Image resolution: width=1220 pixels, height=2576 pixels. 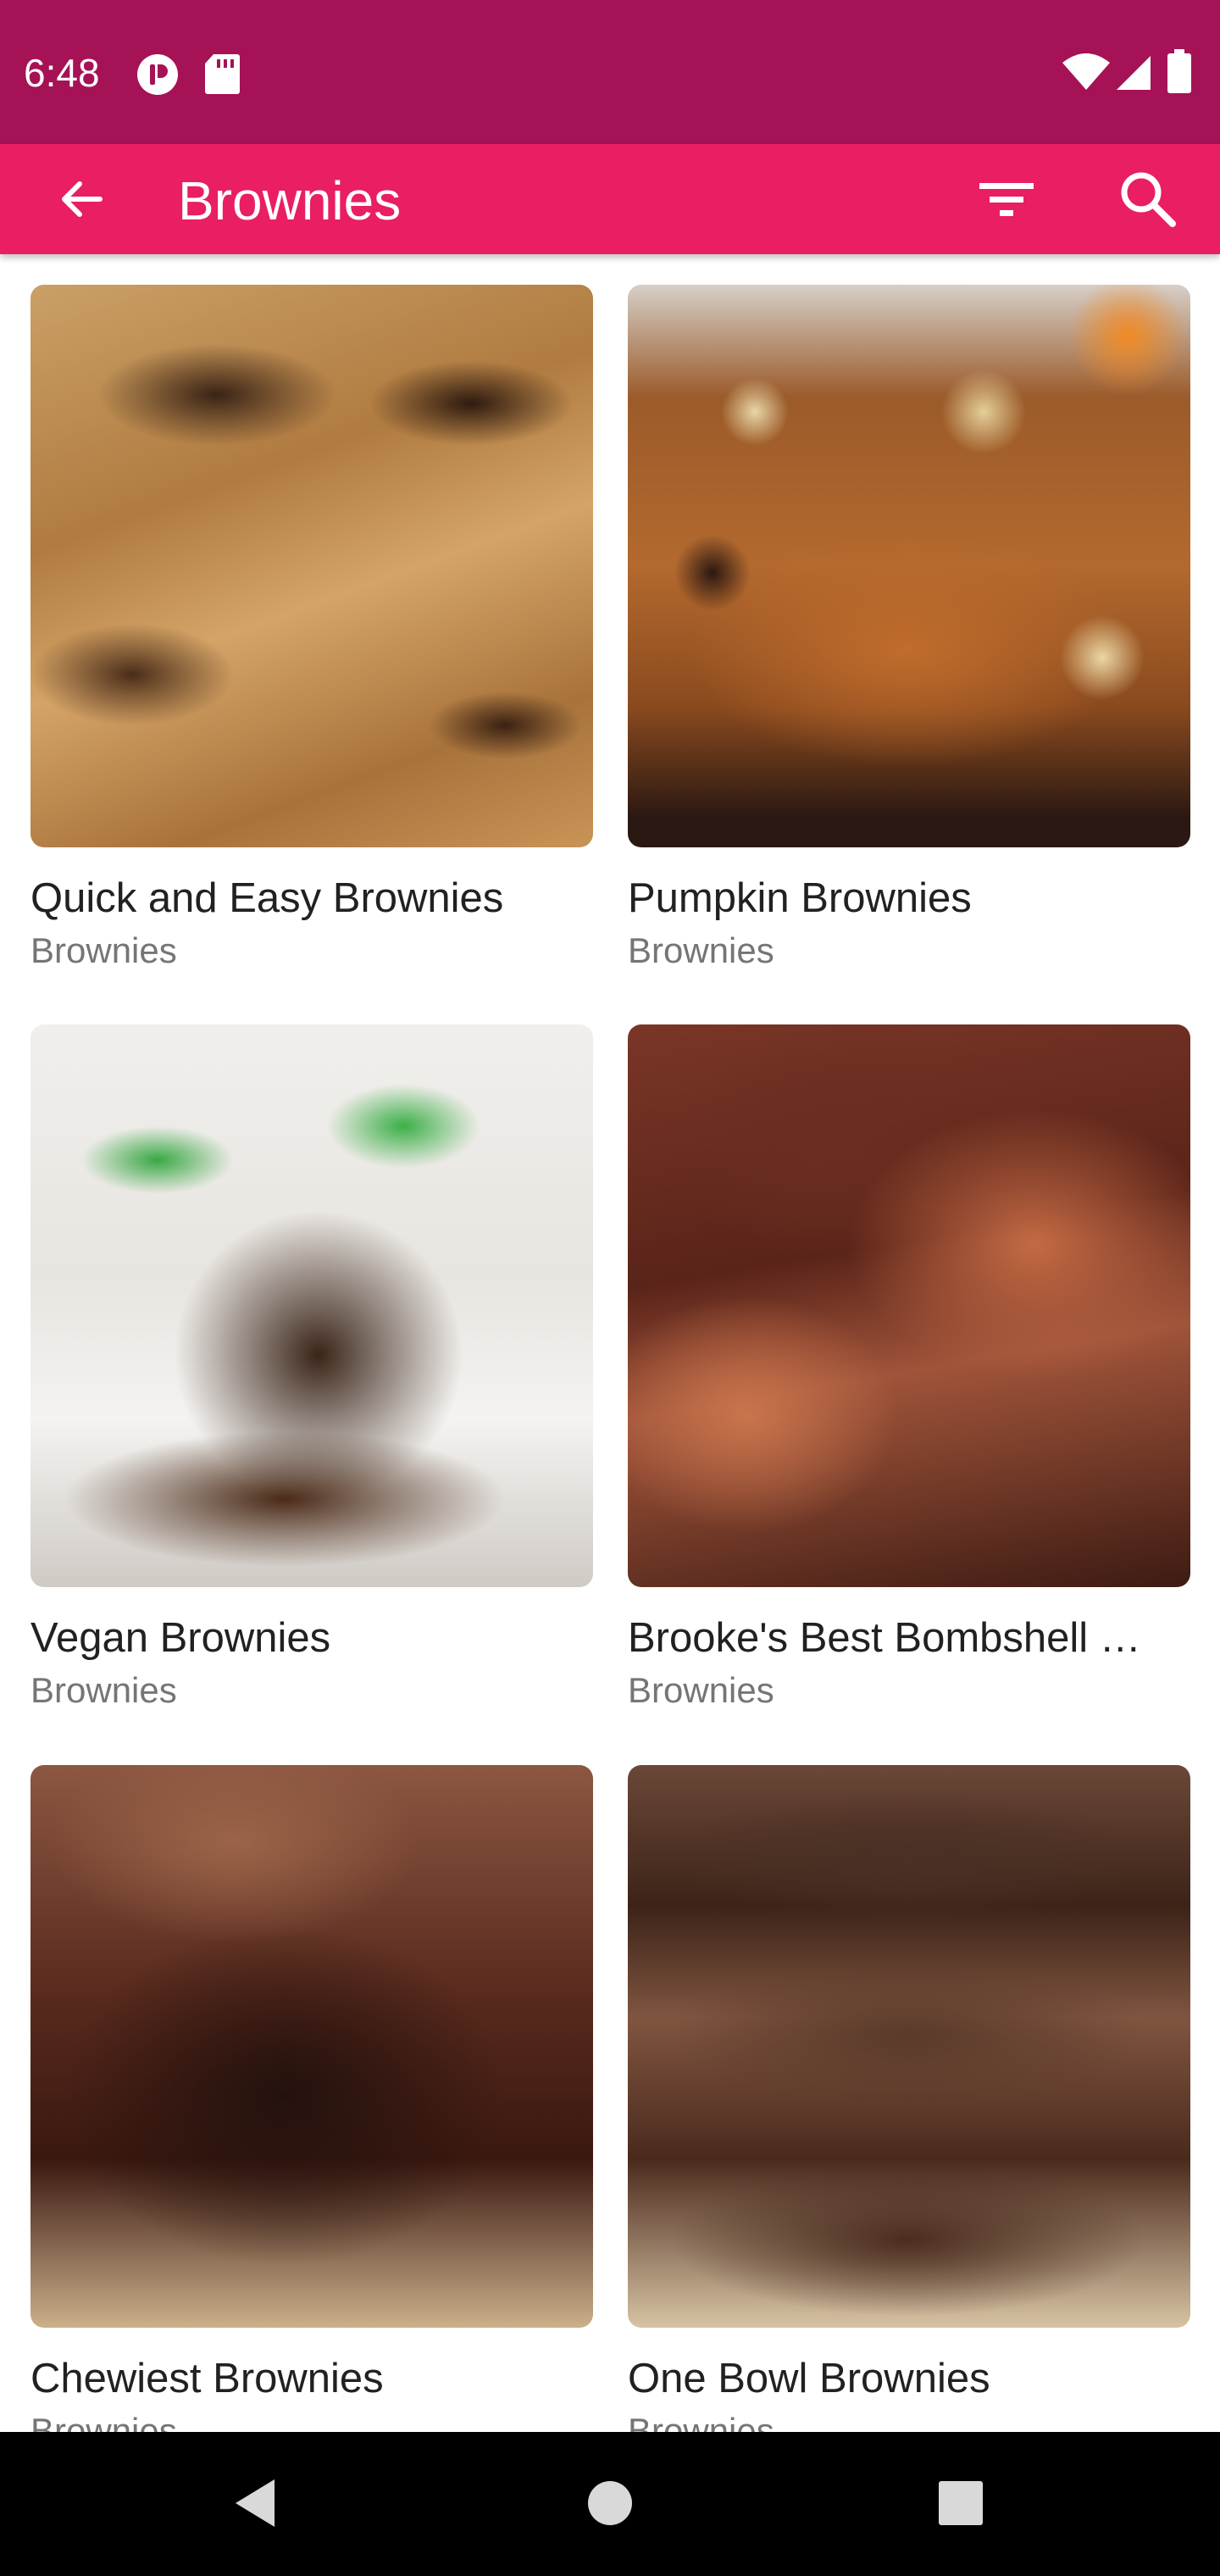 I want to click on recents-square-icon, so click(x=960, y=2503).